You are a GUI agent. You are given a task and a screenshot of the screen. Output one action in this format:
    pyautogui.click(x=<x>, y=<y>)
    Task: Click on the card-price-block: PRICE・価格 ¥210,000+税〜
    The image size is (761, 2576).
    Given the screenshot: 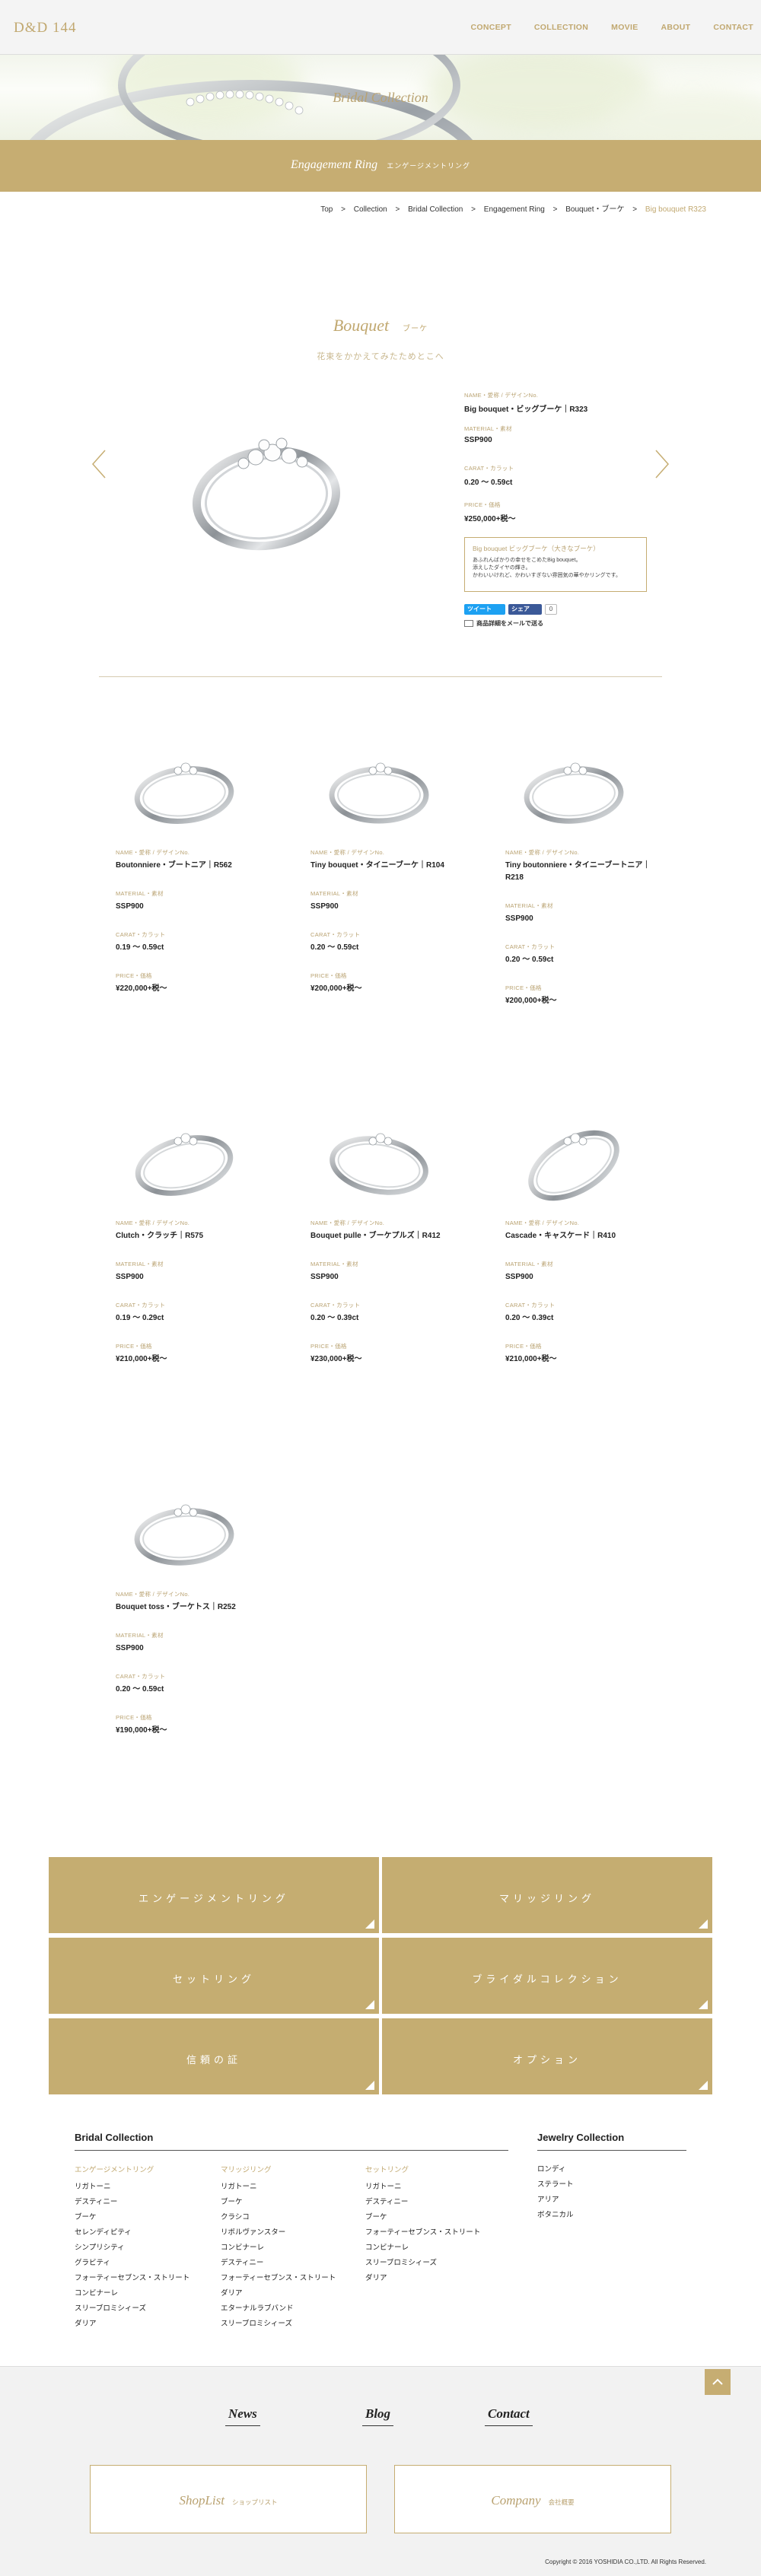 What is the action you would take?
    pyautogui.click(x=581, y=1354)
    